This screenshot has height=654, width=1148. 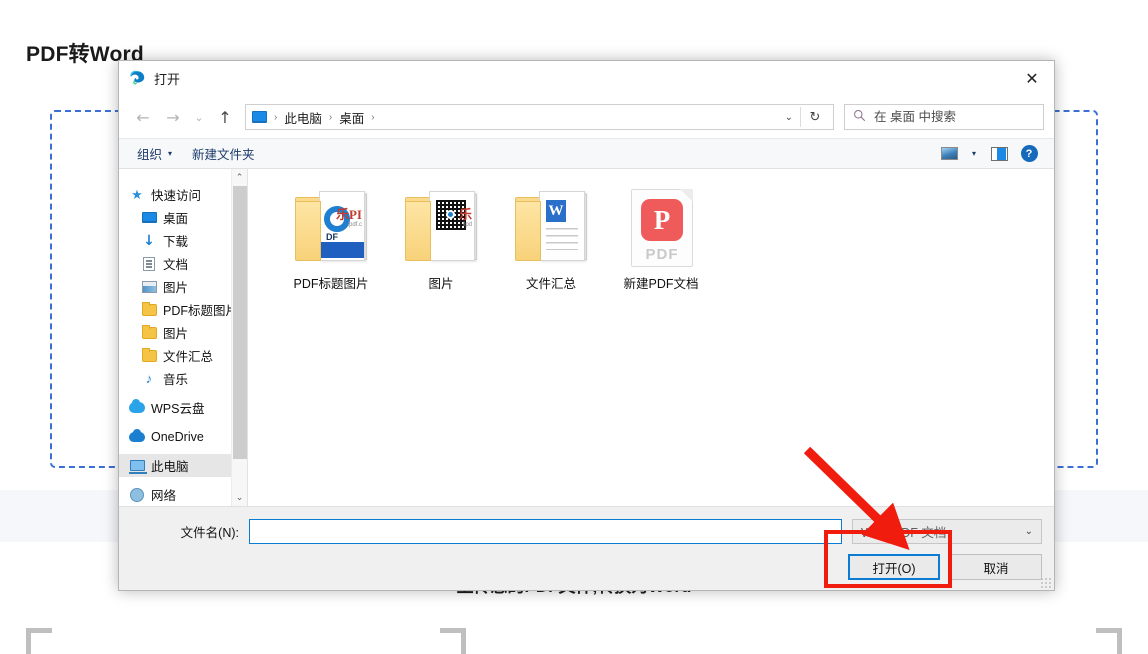 I want to click on sidebar-scrollbar: ⌃ ⌄, so click(x=239, y=337).